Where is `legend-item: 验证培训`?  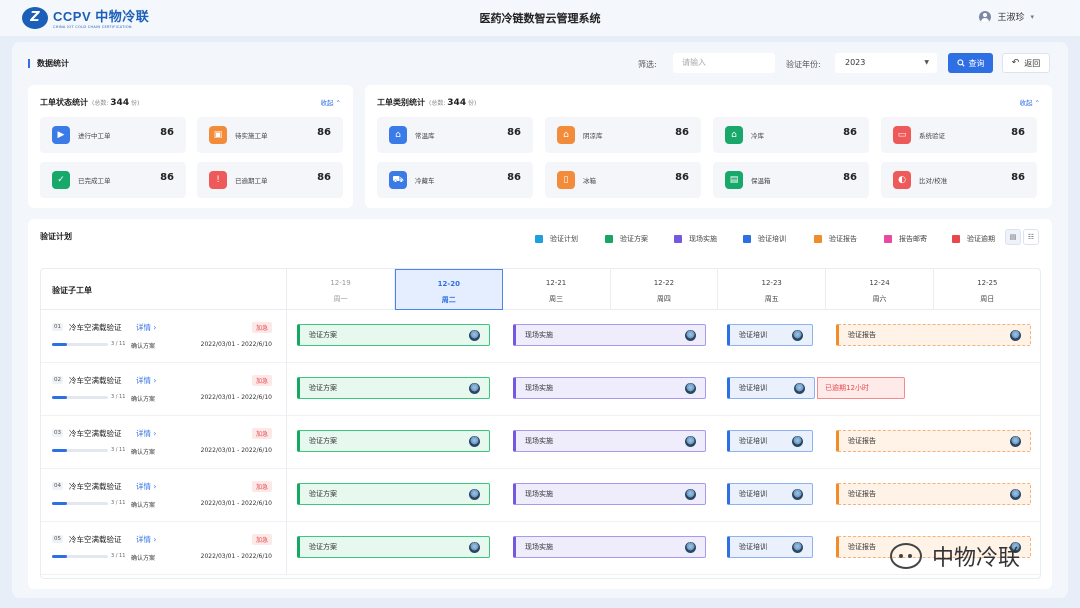
legend-item: 验证培训 is located at coordinates (764, 239).